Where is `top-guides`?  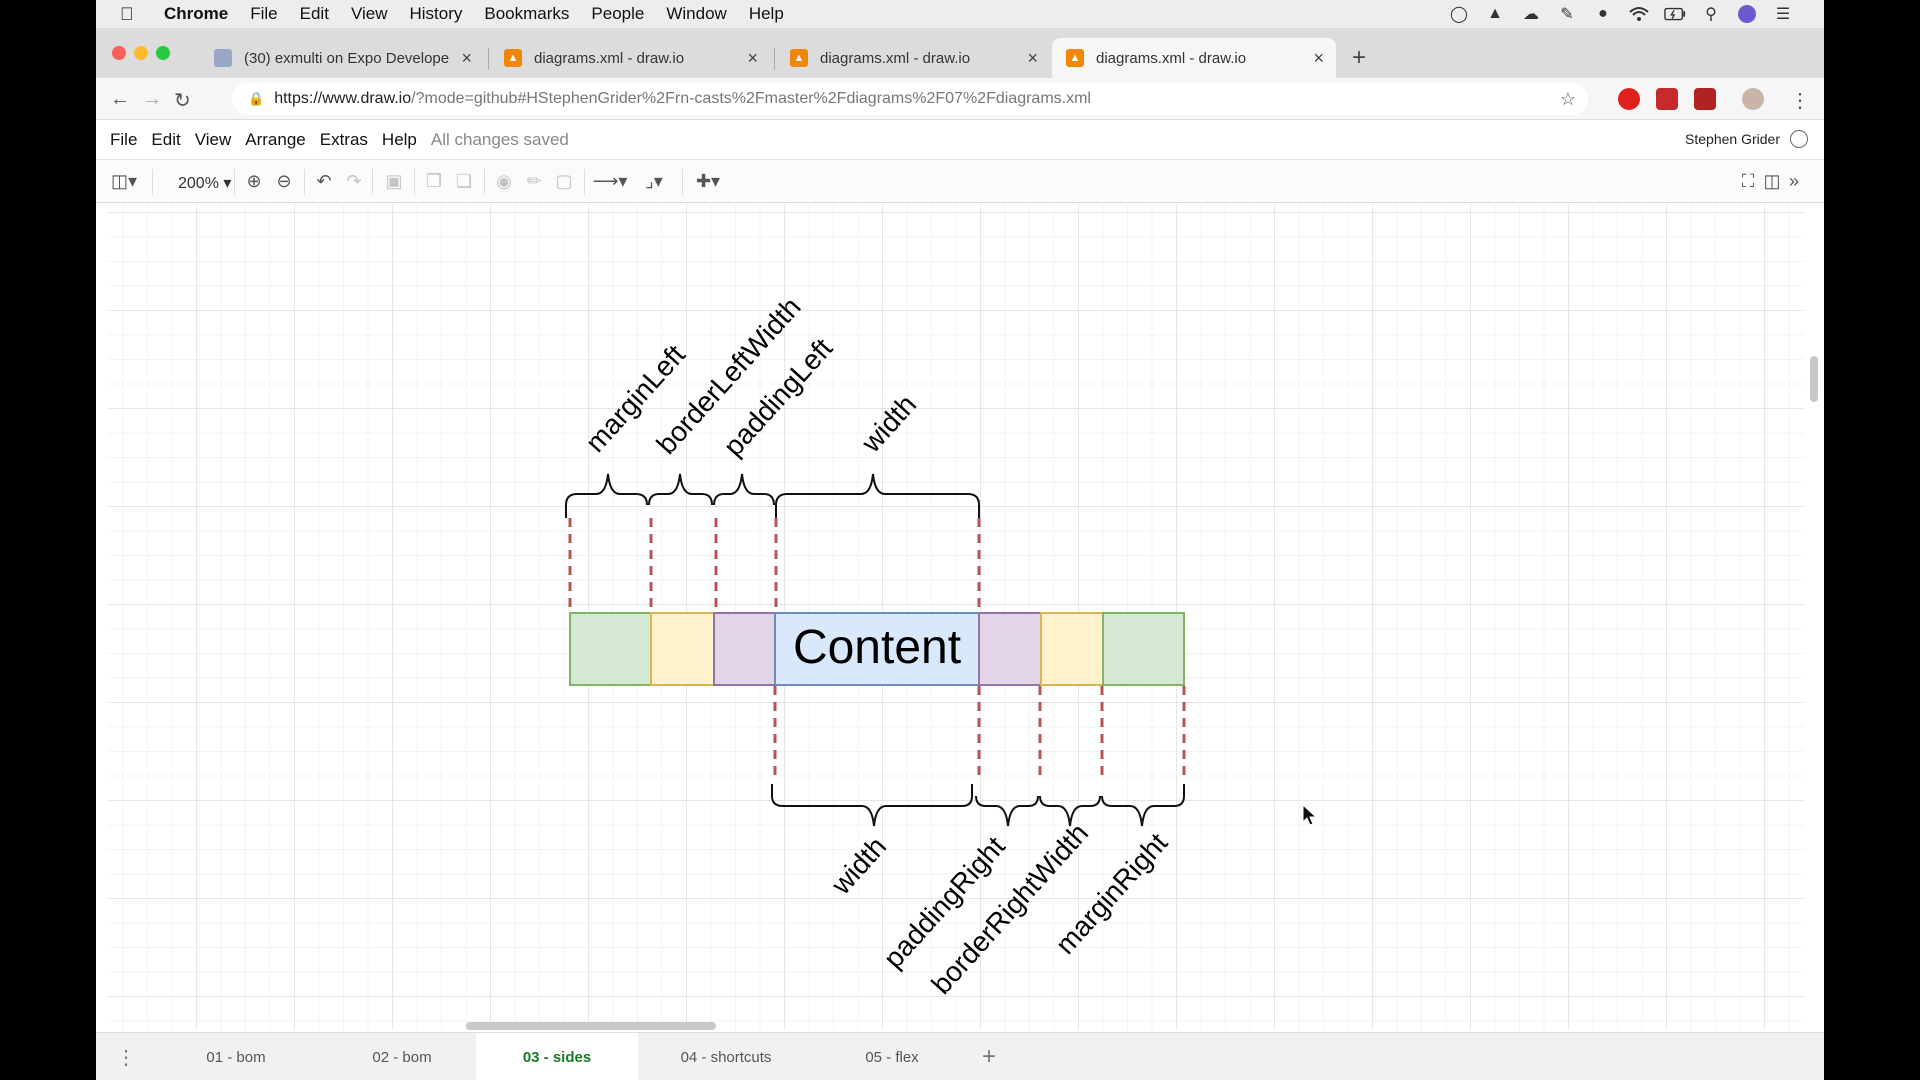
top-guides is located at coordinates (774, 564).